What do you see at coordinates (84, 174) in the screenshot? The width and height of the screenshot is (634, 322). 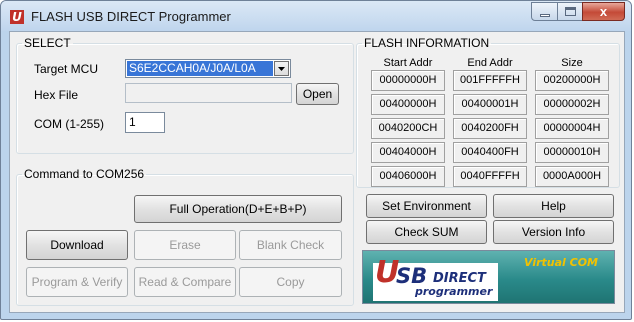 I see `command-group-legend: Command to COM256` at bounding box center [84, 174].